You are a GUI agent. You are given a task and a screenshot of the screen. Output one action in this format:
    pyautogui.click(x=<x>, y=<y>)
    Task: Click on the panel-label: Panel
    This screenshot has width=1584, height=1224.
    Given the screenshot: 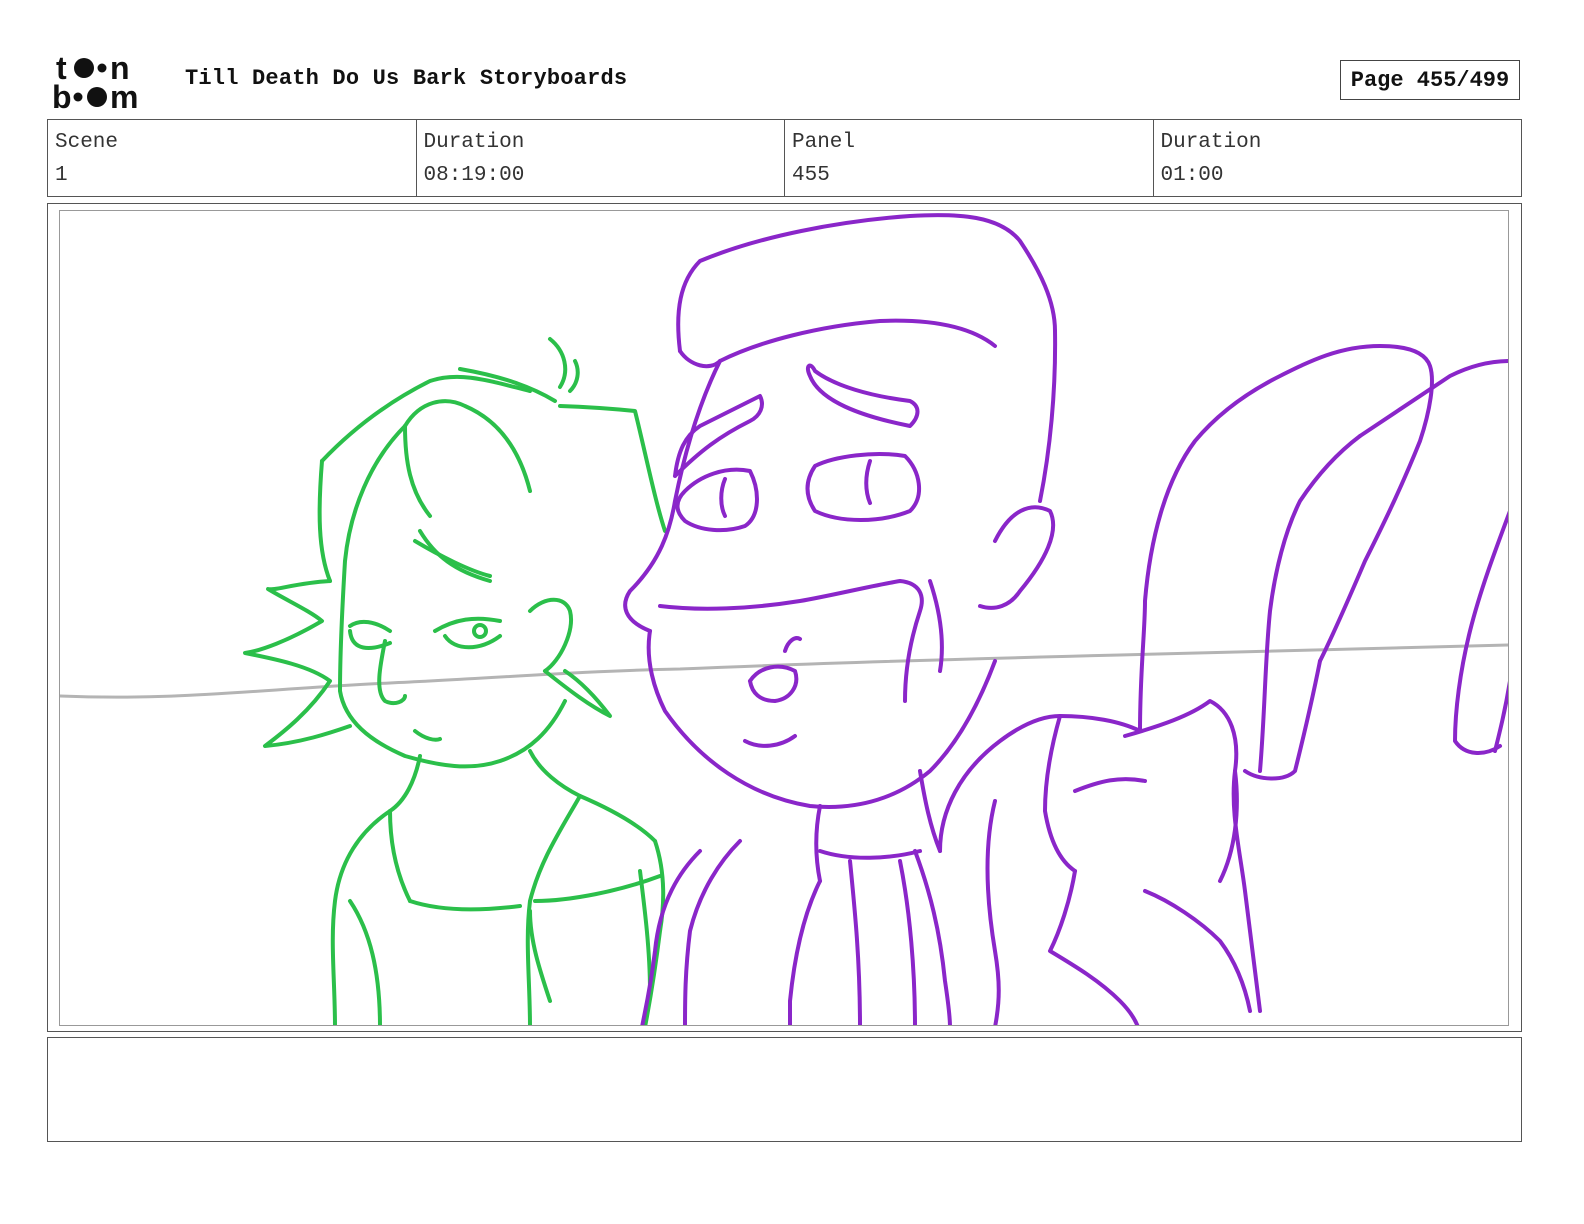 What is the action you would take?
    pyautogui.click(x=824, y=142)
    